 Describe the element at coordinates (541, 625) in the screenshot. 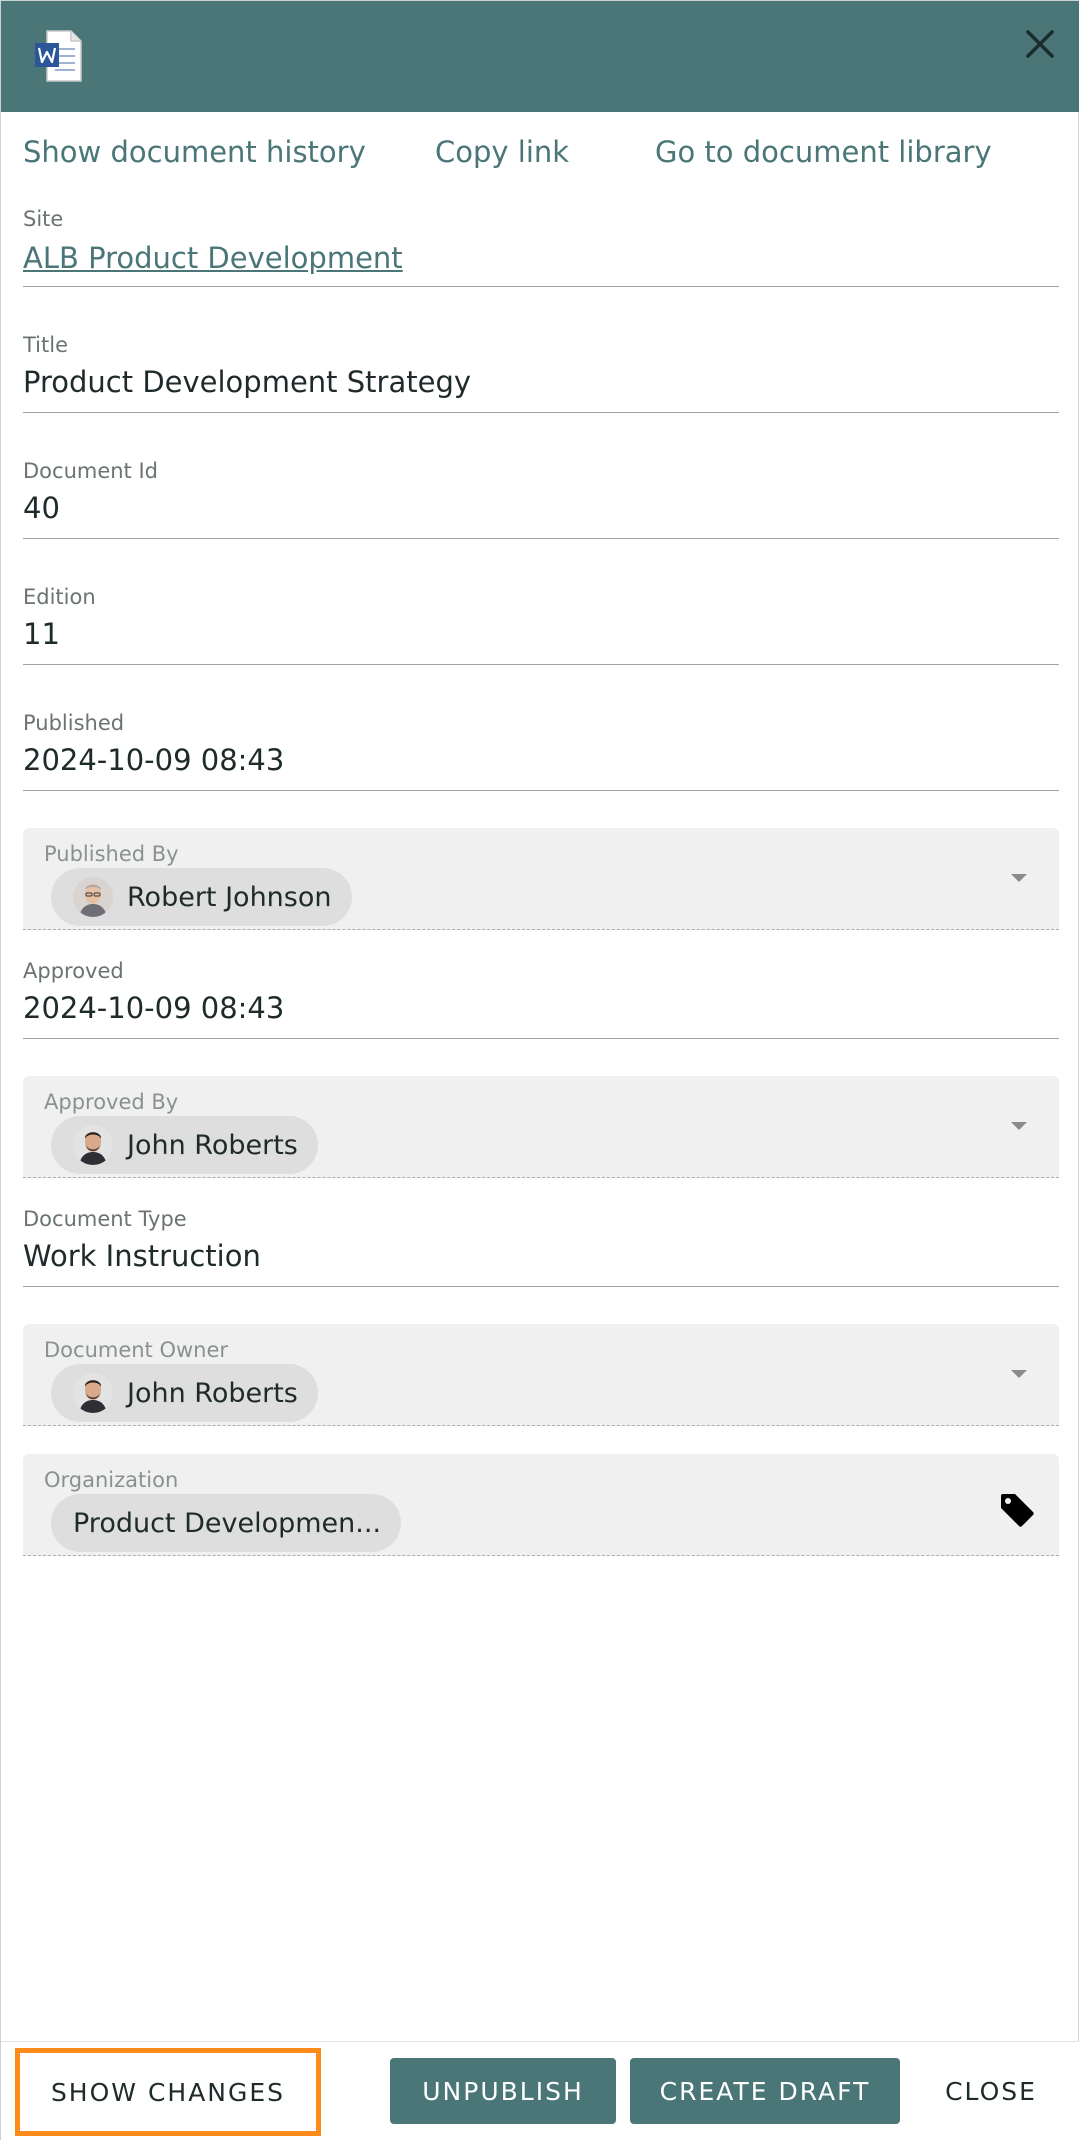

I see `edition-field: Edition 11` at that location.